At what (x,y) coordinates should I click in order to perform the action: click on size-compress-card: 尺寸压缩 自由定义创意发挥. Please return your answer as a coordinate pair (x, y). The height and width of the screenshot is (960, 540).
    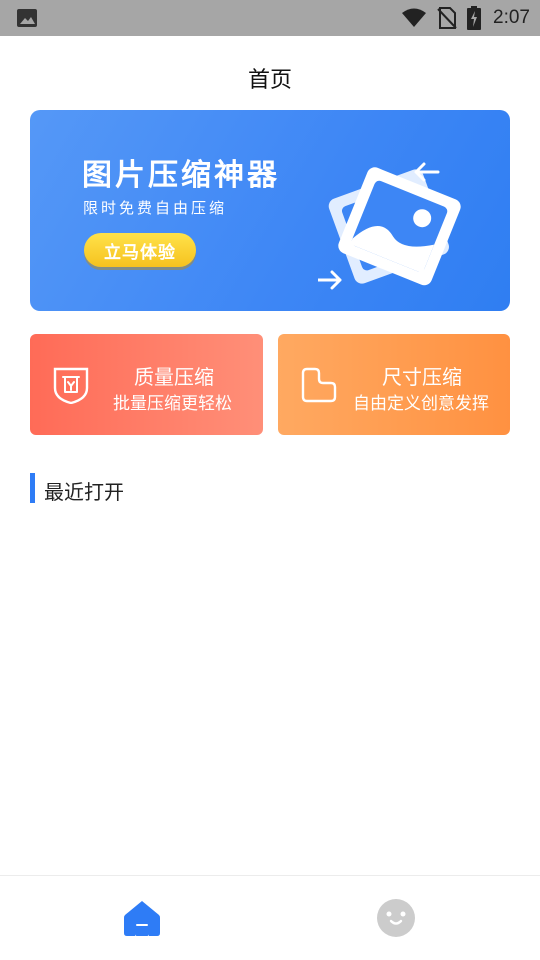
    Looking at the image, I should click on (394, 384).